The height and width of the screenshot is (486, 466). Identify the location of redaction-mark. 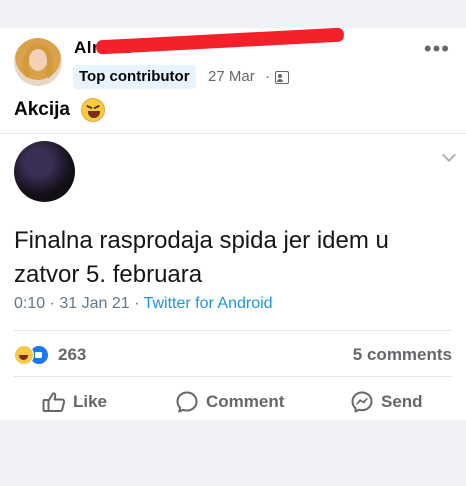
(220, 41).